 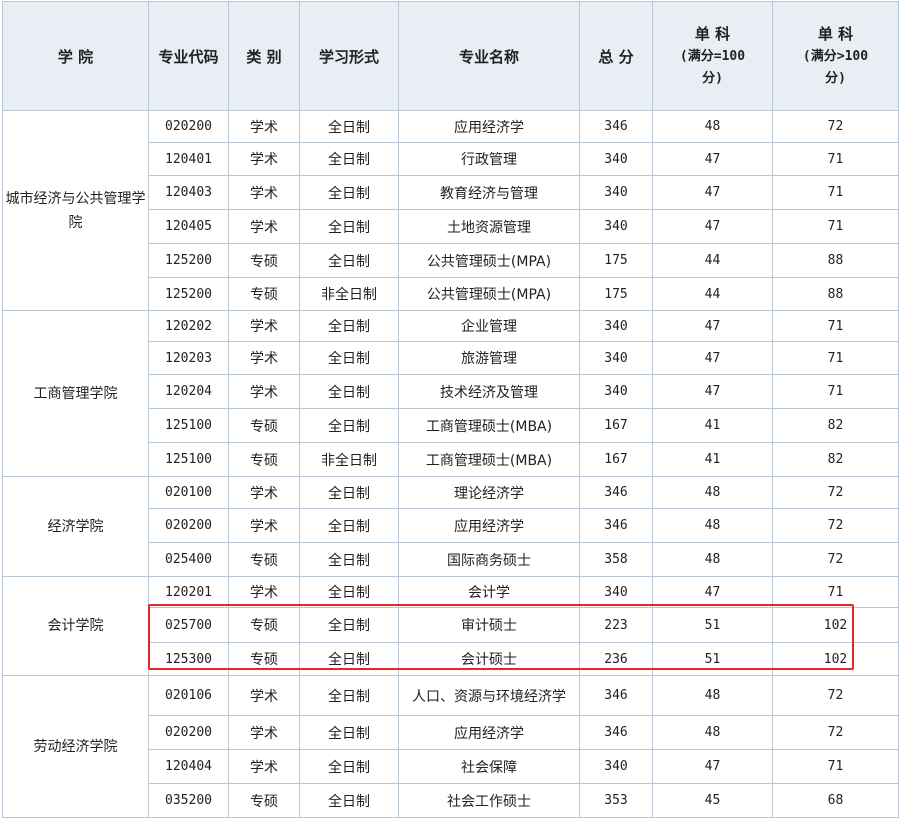 I want to click on cell-major: 人口、资源与环境经济学, so click(x=489, y=695).